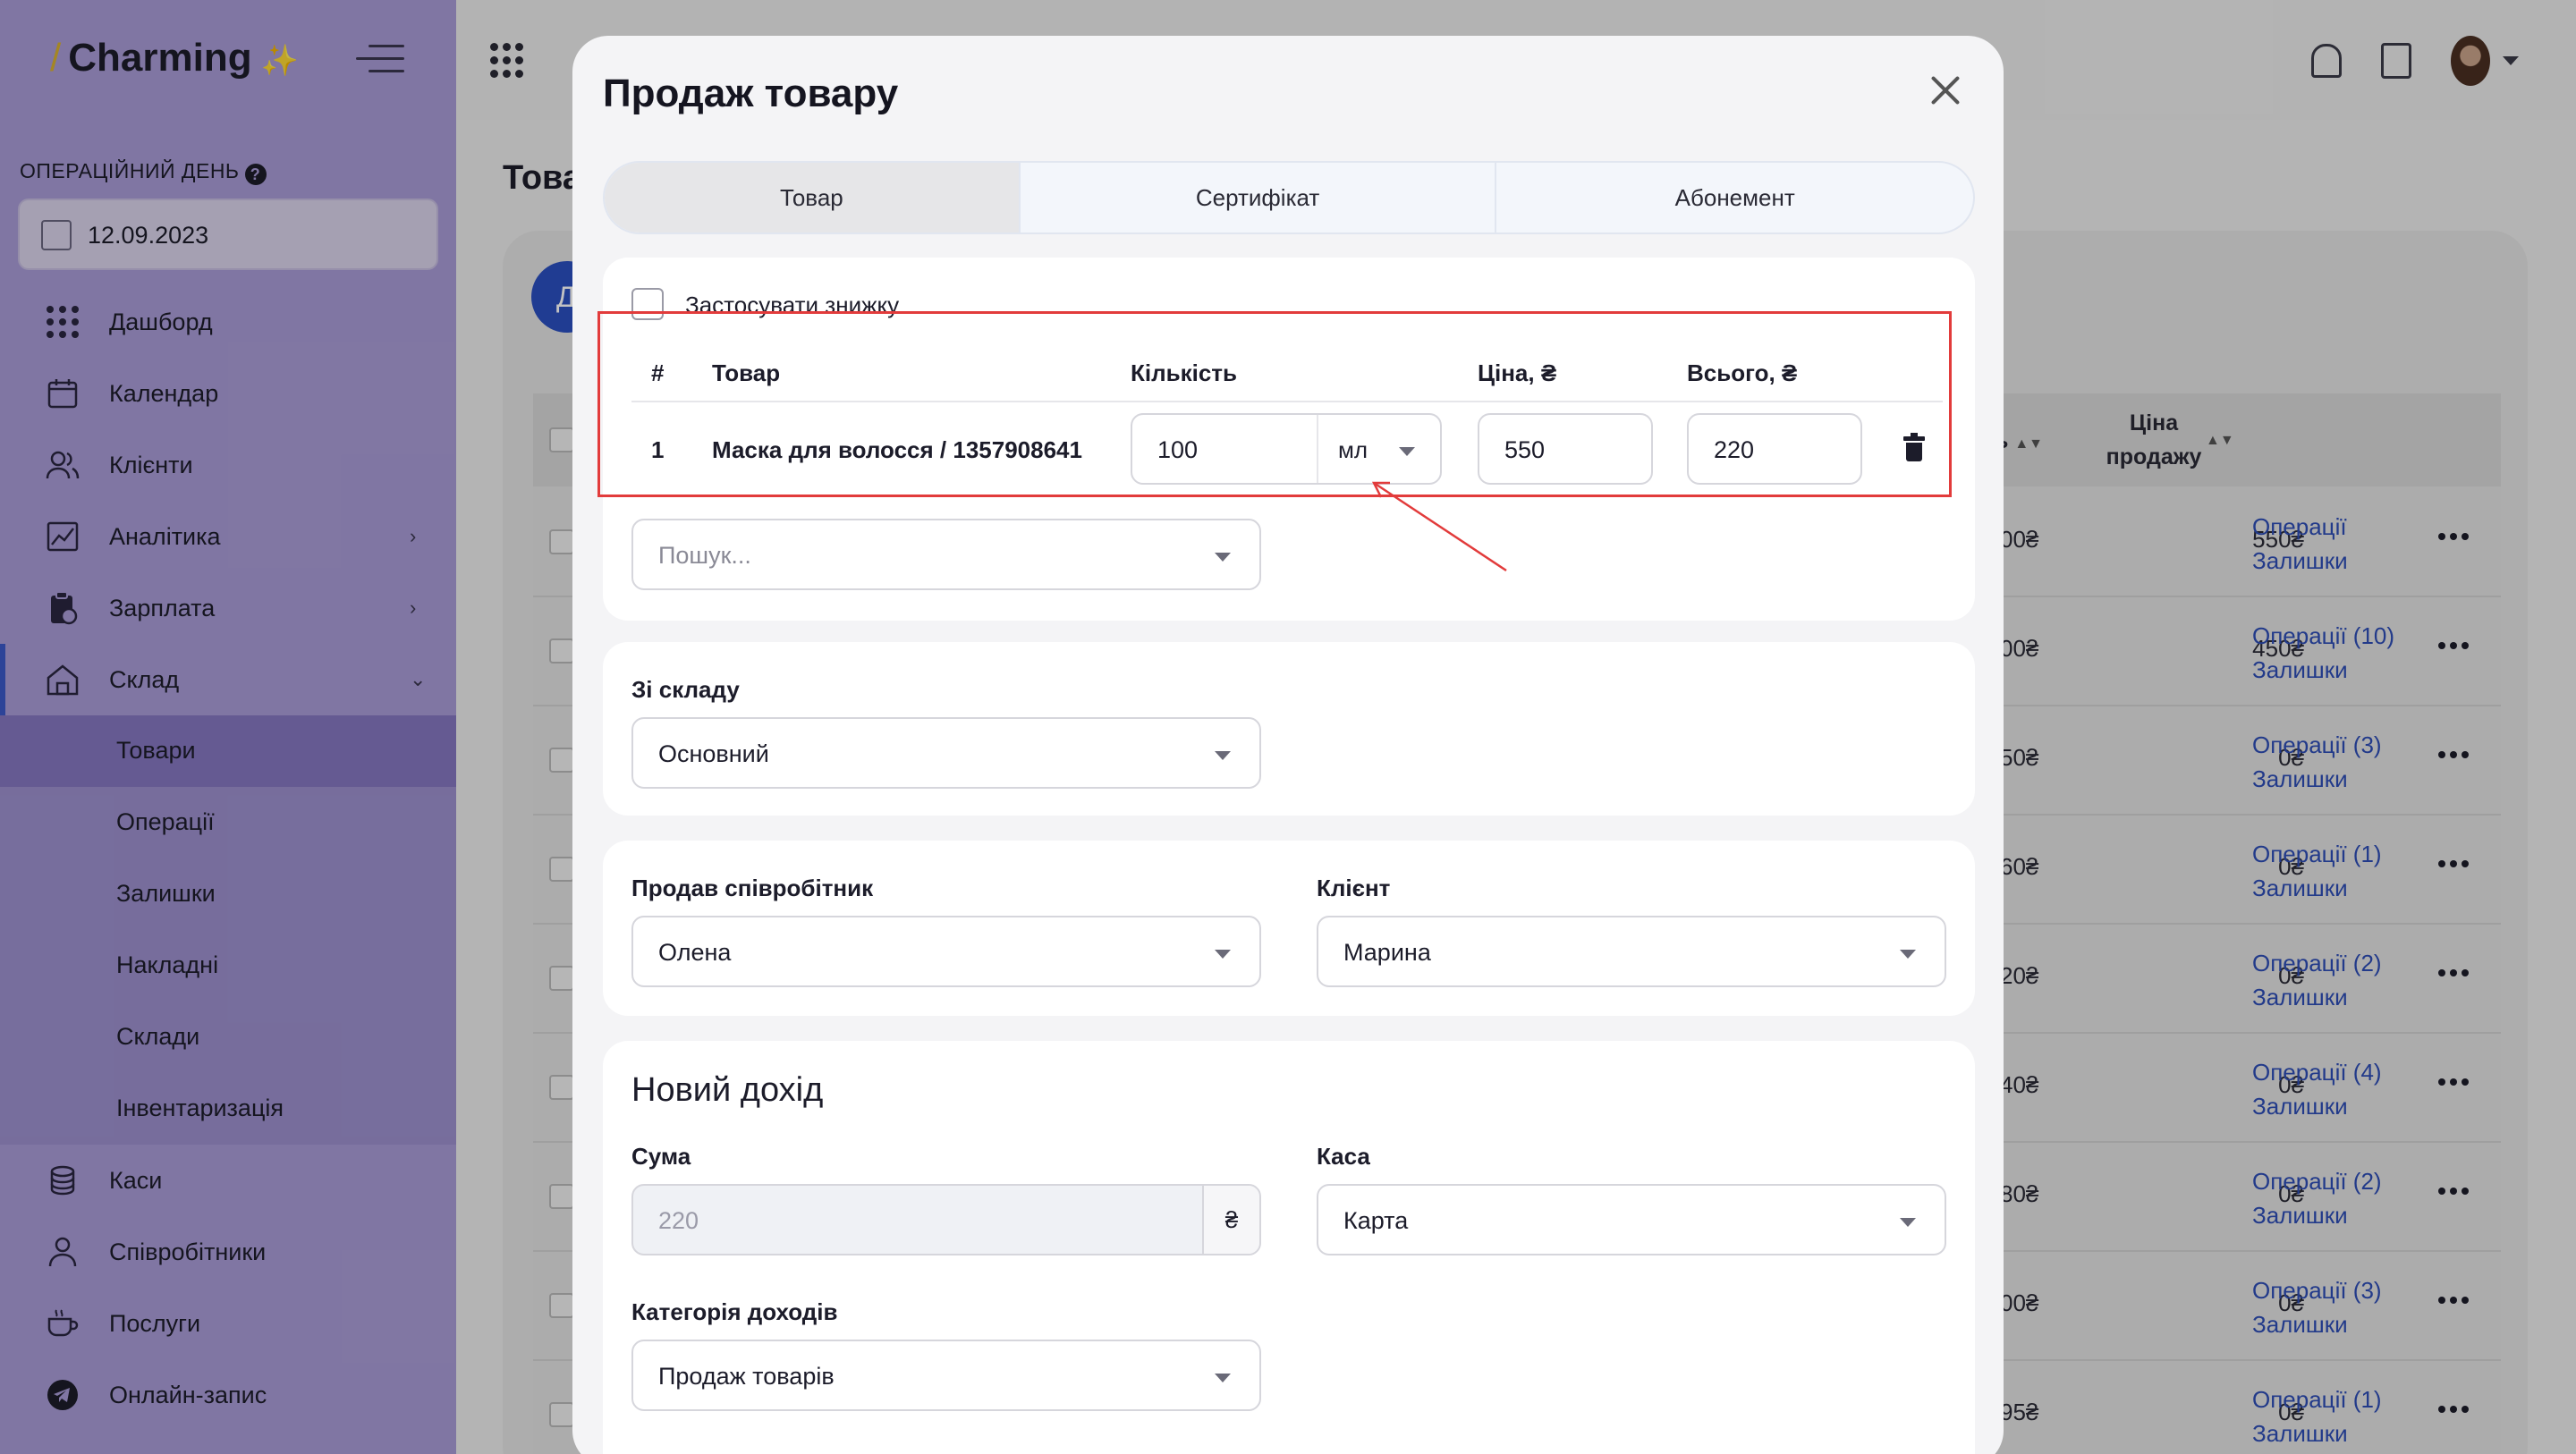 The width and height of the screenshot is (2576, 1454). What do you see at coordinates (1945, 91) in the screenshot?
I see `close-icon` at bounding box center [1945, 91].